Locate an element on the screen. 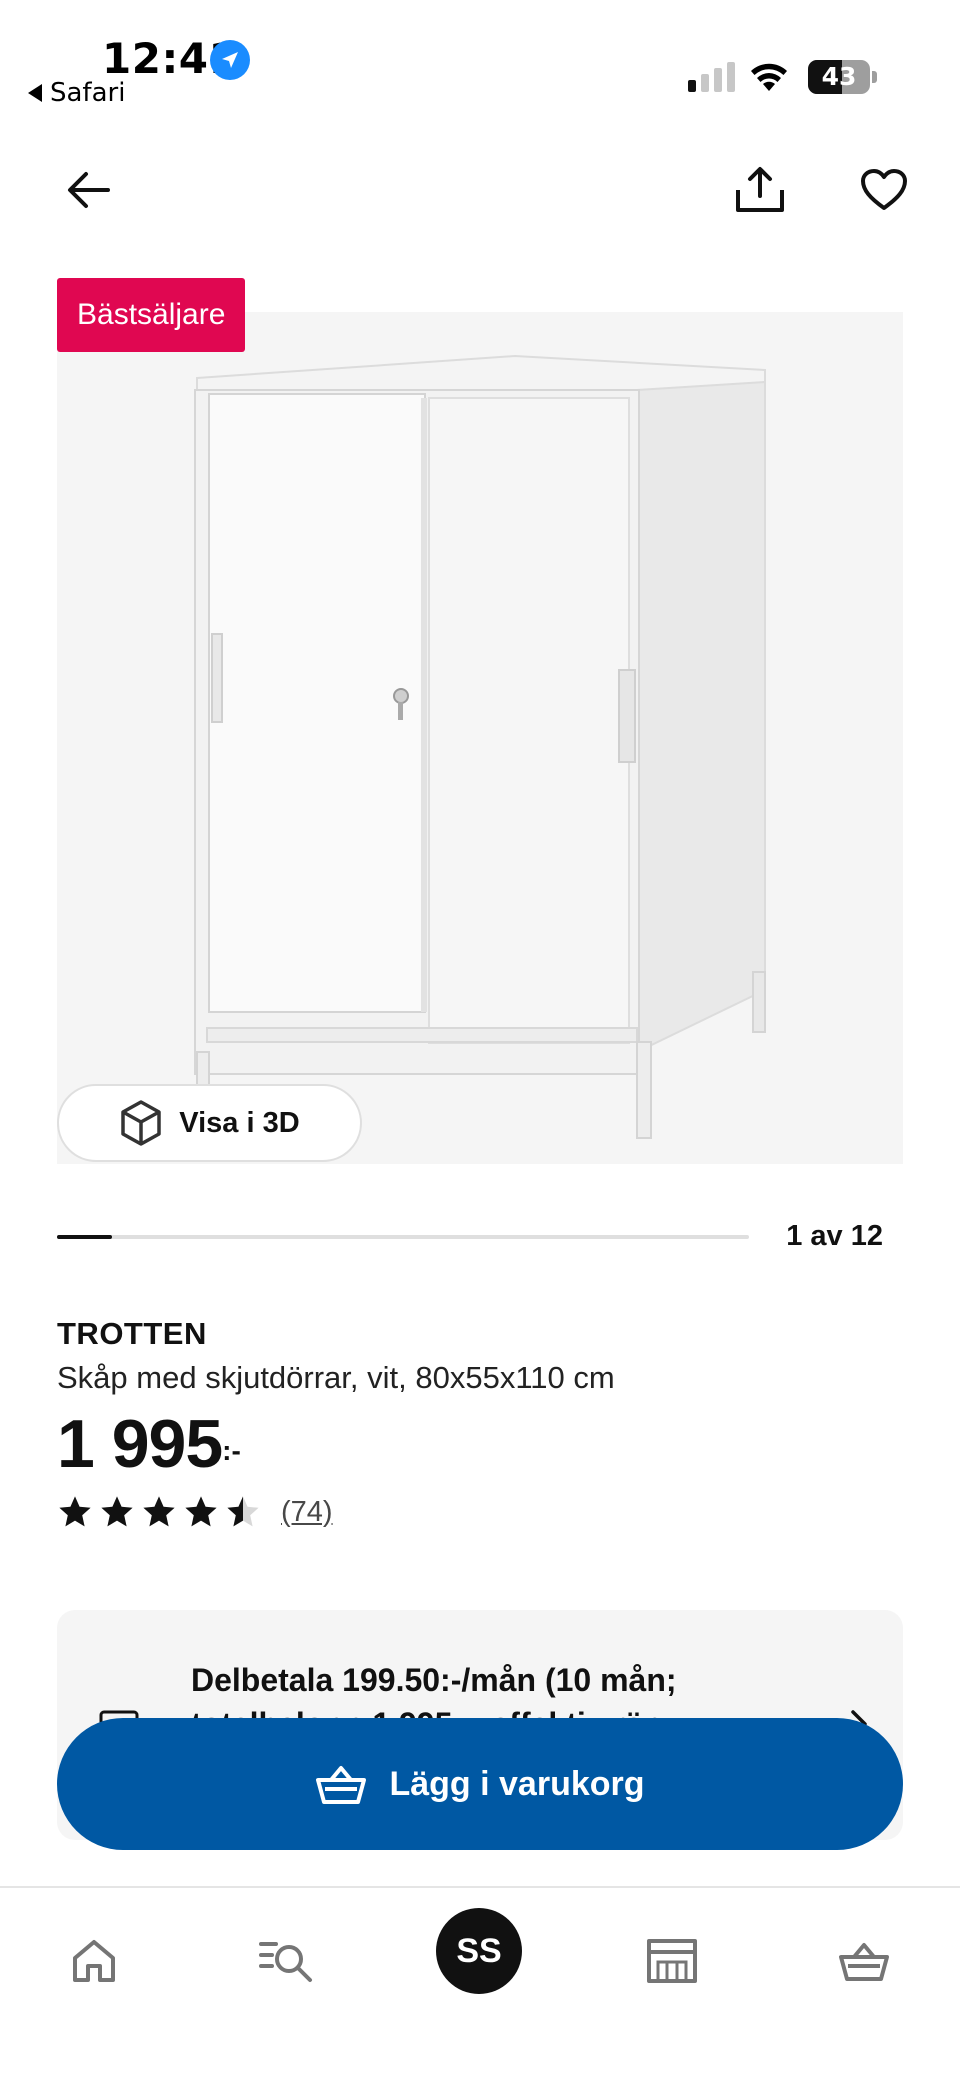 This screenshot has width=960, height=2087. carousel-progress-fill is located at coordinates (85, 1237).